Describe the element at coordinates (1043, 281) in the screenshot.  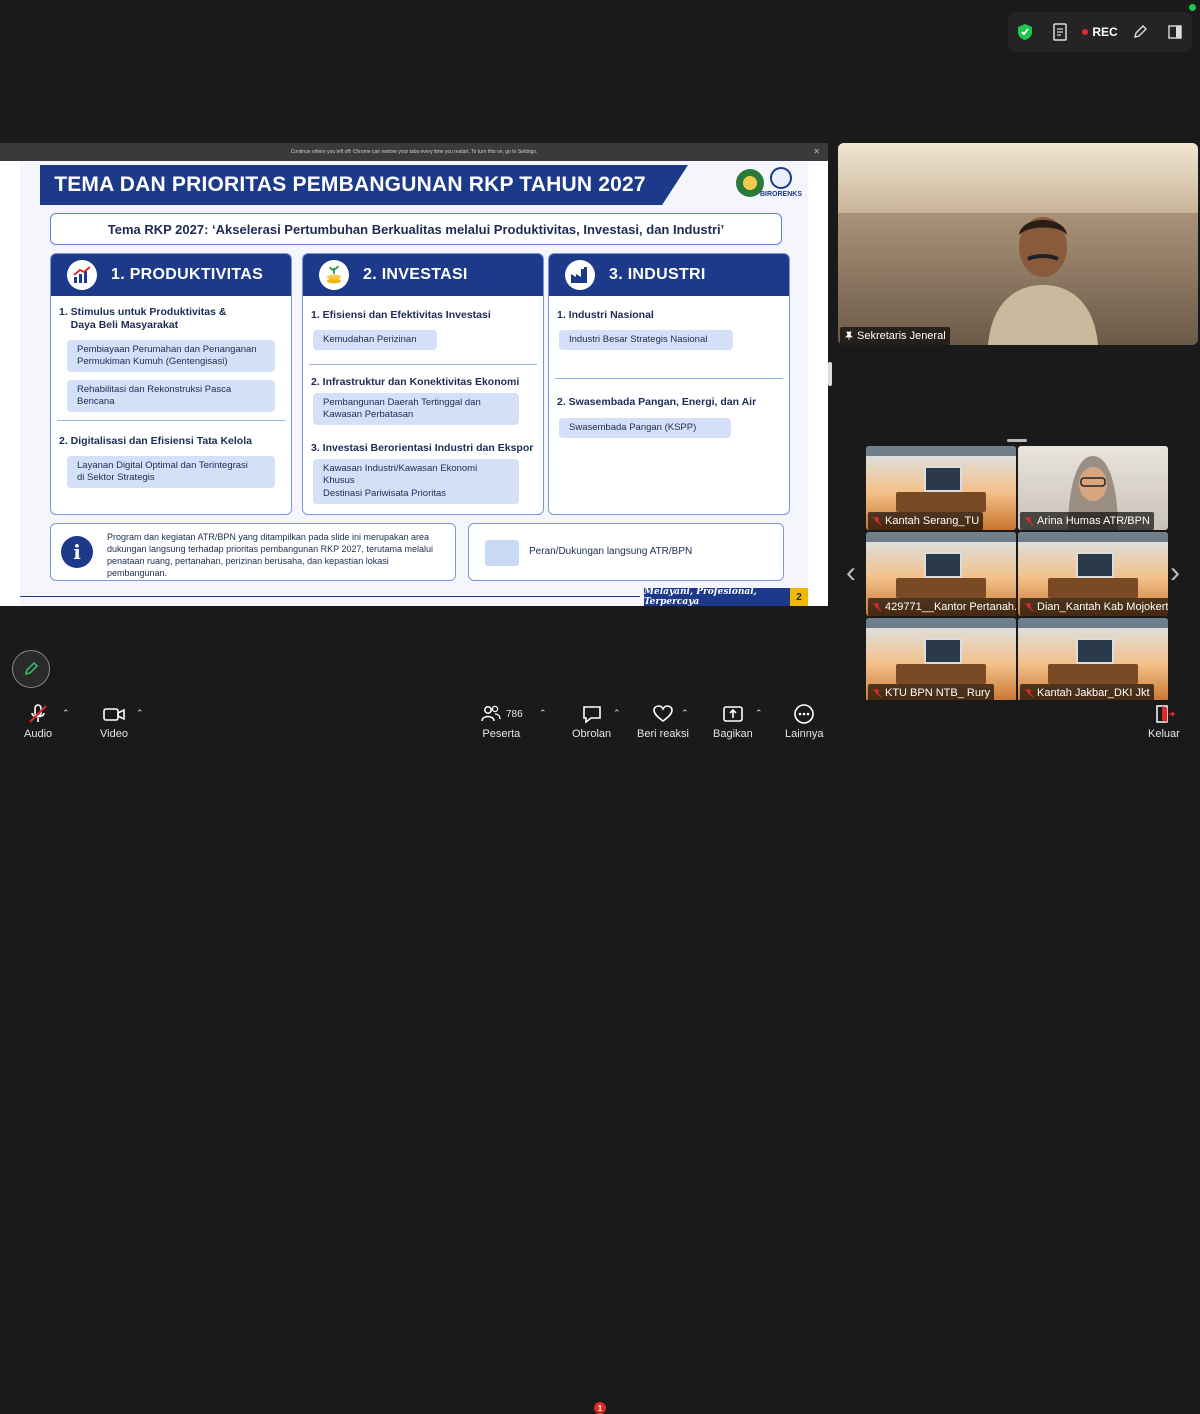
I see `speaker-avatar` at that location.